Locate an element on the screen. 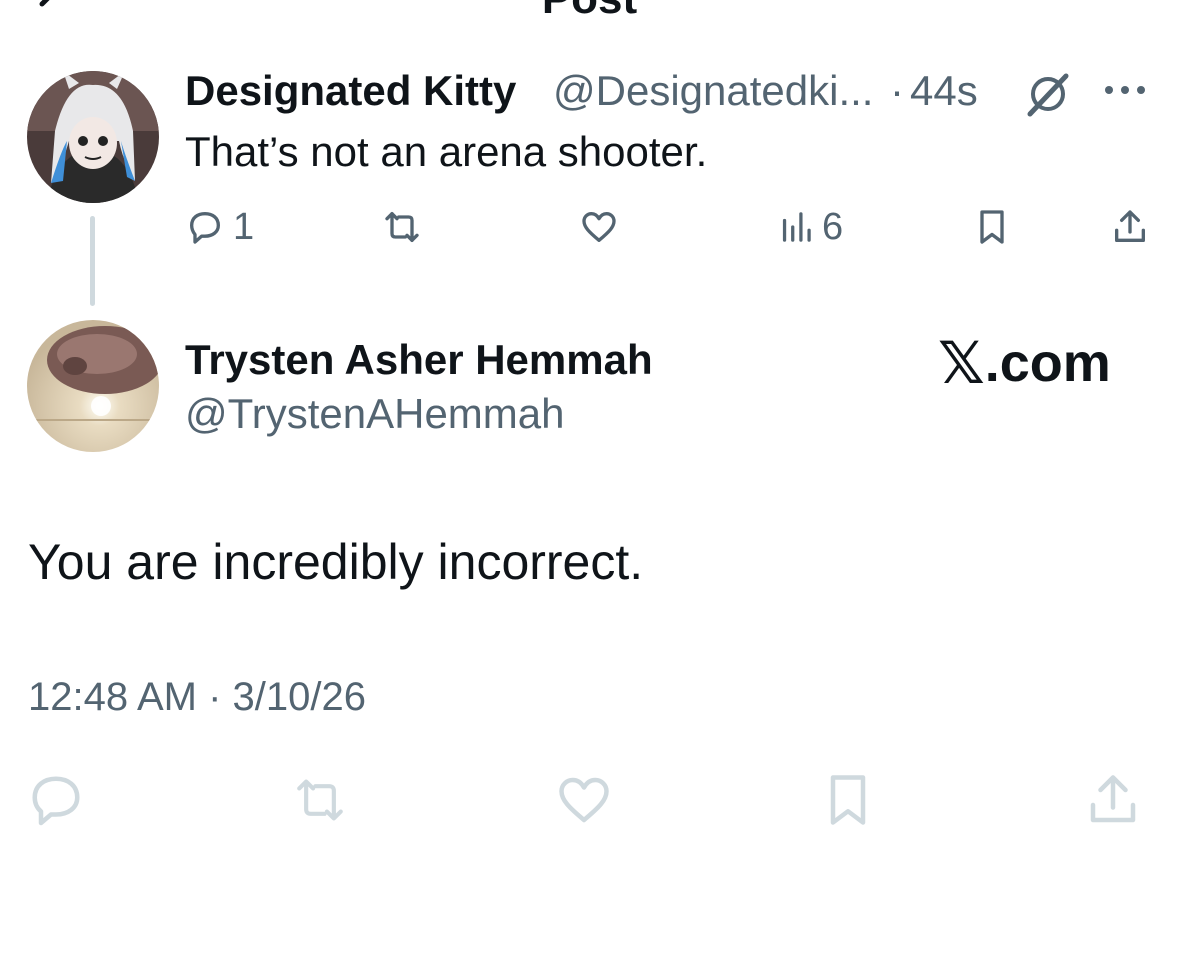  like-button is located at coordinates (603, 227).